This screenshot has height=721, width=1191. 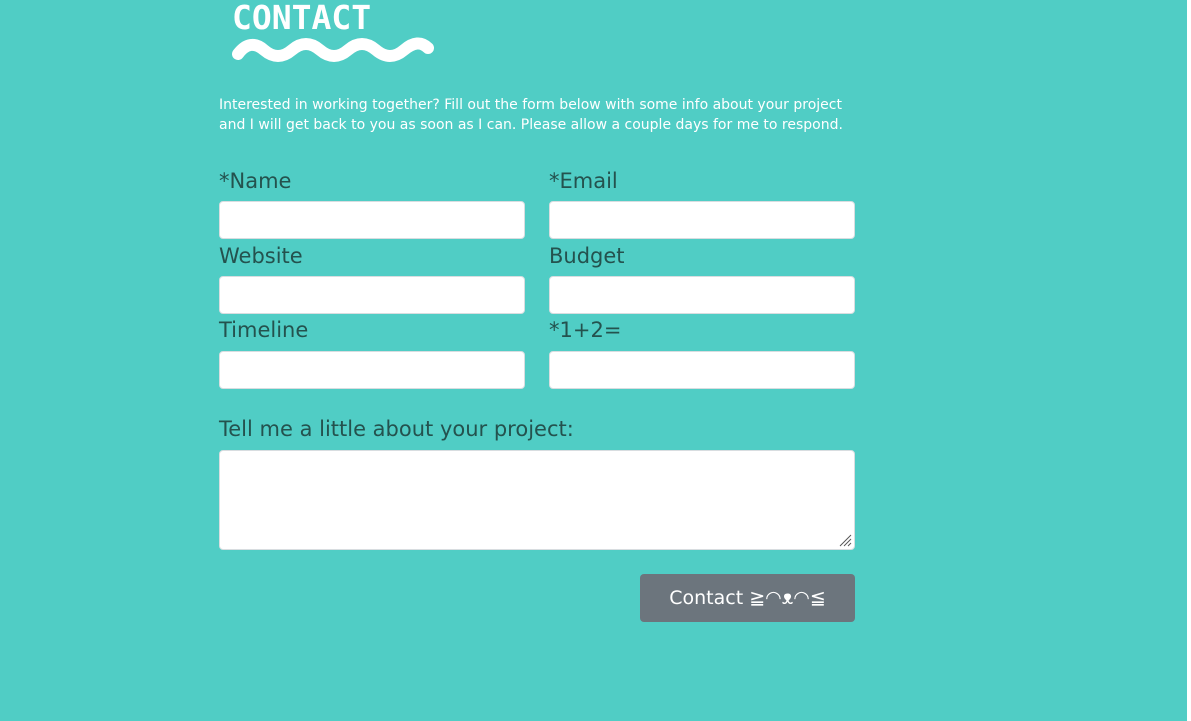 What do you see at coordinates (583, 181) in the screenshot?
I see `email-label: *Email` at bounding box center [583, 181].